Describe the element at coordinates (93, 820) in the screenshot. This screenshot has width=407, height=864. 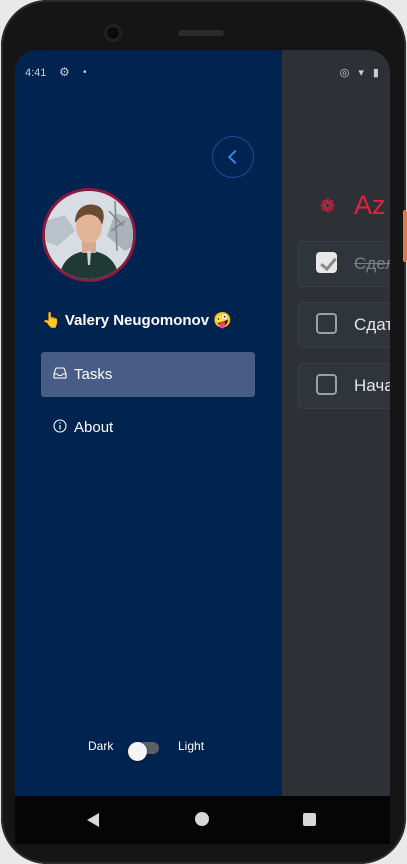
I see `back-icon` at that location.